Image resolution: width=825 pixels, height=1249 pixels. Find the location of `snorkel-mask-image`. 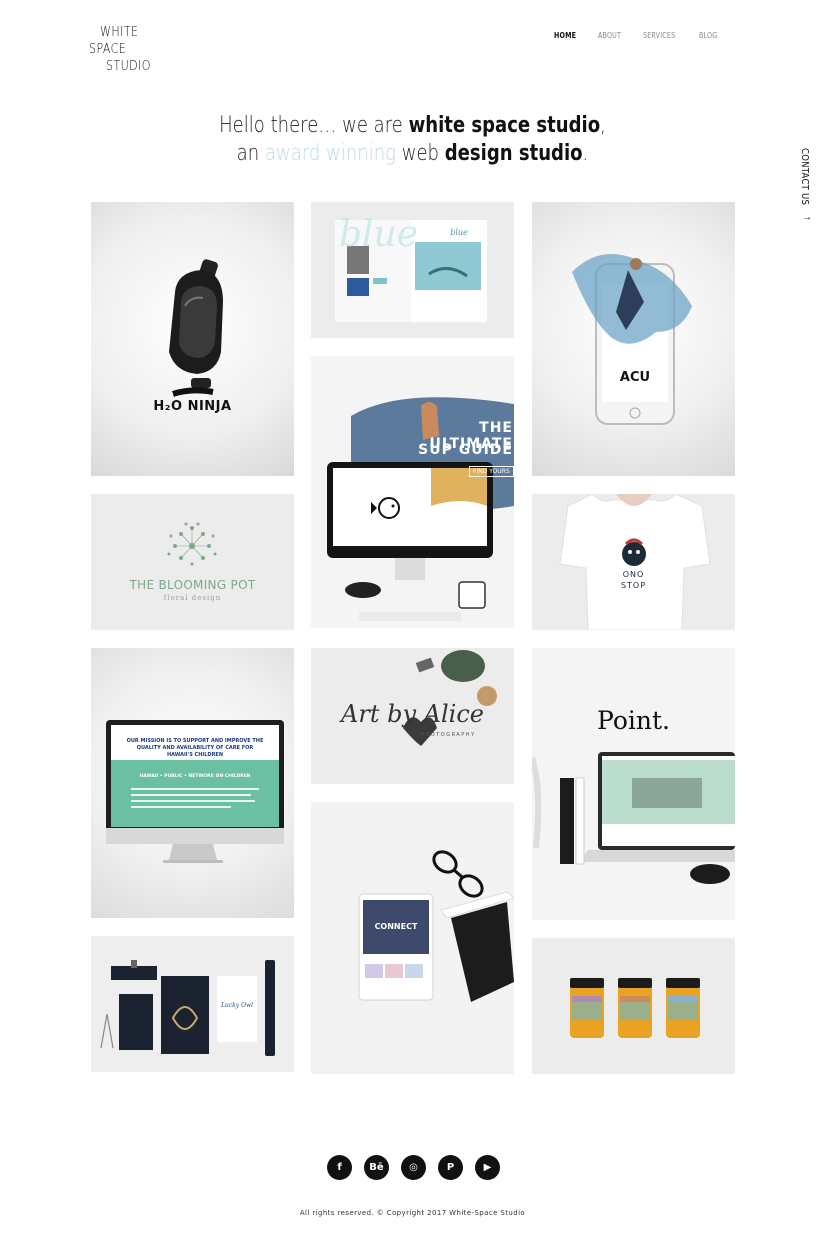

snorkel-mask-image is located at coordinates (196, 328).